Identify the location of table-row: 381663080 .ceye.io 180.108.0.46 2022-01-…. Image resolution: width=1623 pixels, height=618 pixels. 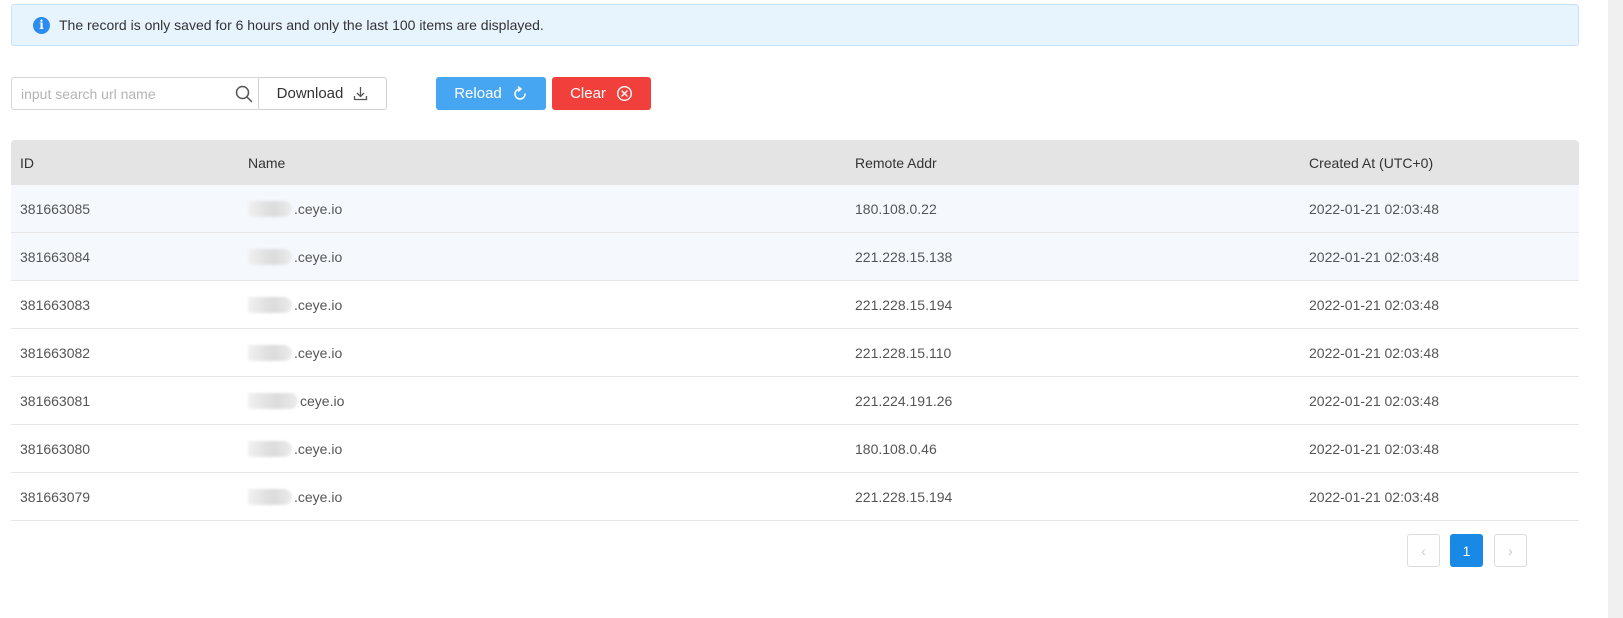
(795, 449).